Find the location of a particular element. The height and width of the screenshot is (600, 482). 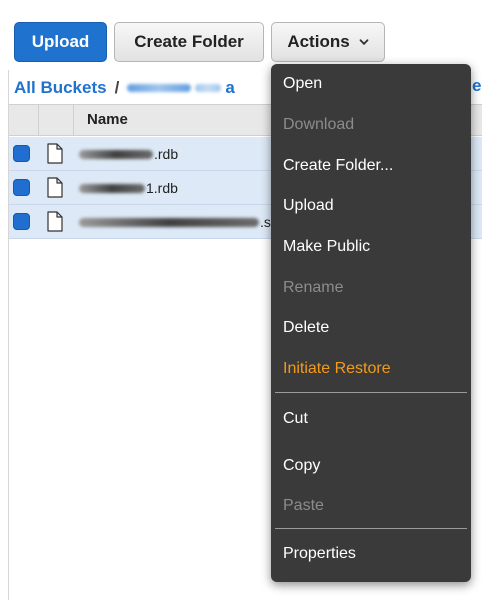

menu-item-copy: Copy is located at coordinates (301, 466).